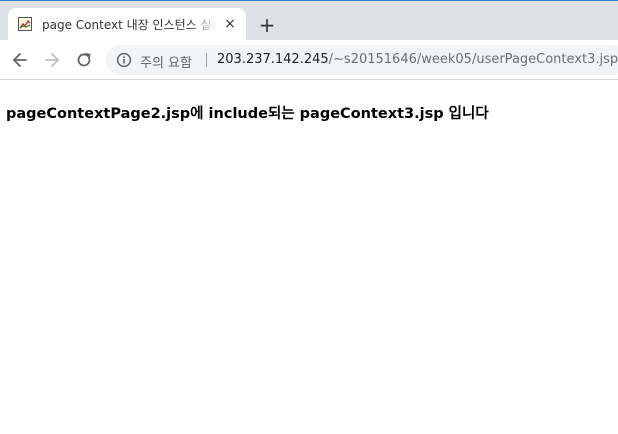  I want to click on tab-title: page Context 내장 인스턴스 실습, so click(129, 25).